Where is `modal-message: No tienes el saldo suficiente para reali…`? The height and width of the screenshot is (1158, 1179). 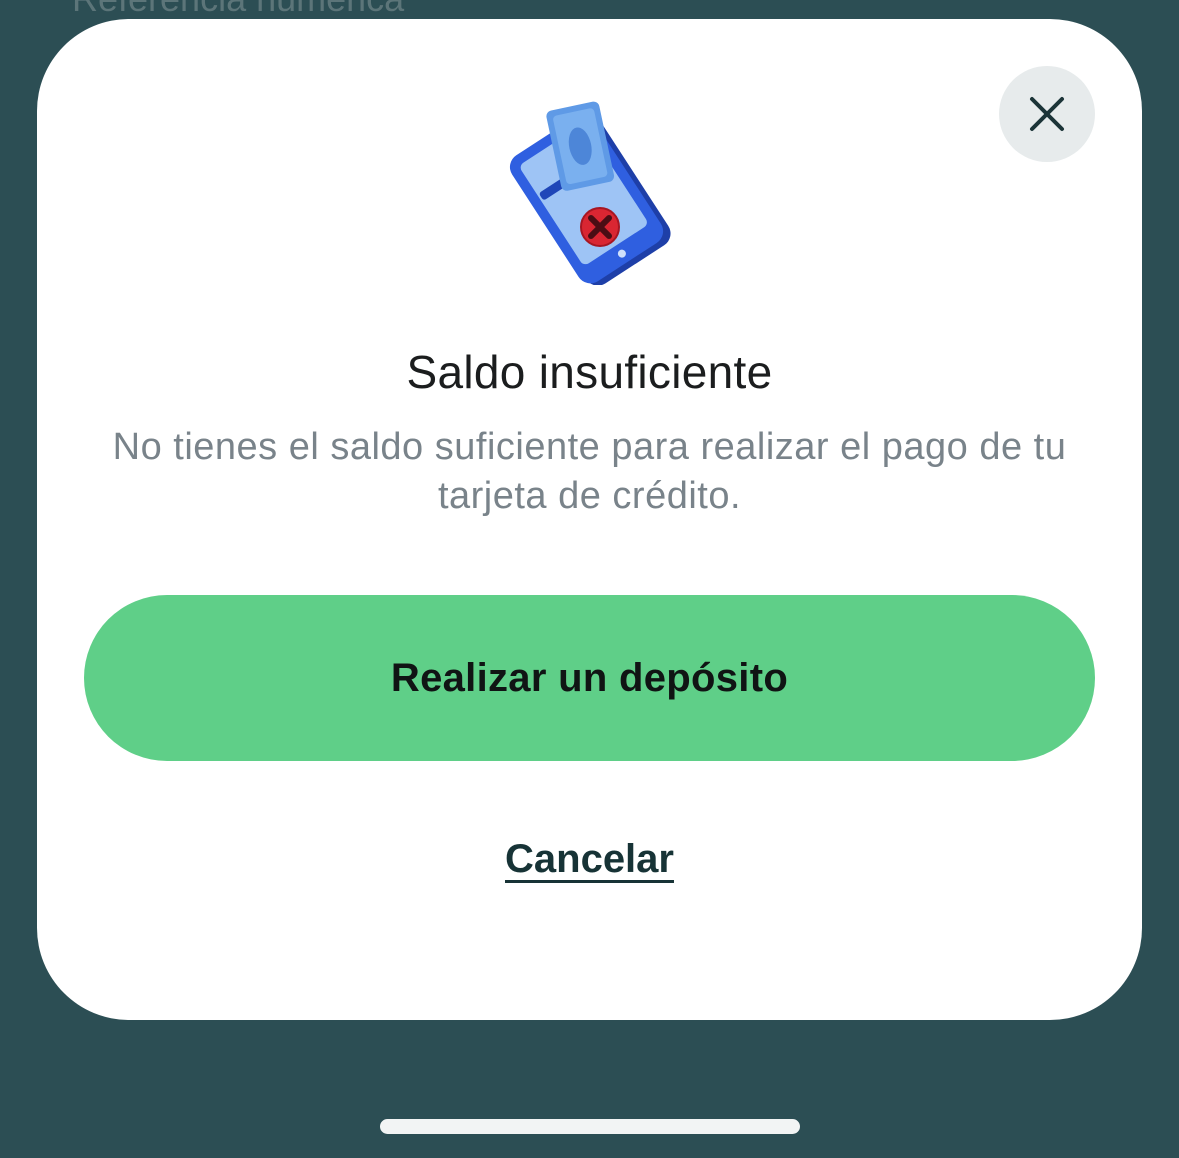 modal-message: No tienes el saldo suficiente para reali… is located at coordinates (589, 471).